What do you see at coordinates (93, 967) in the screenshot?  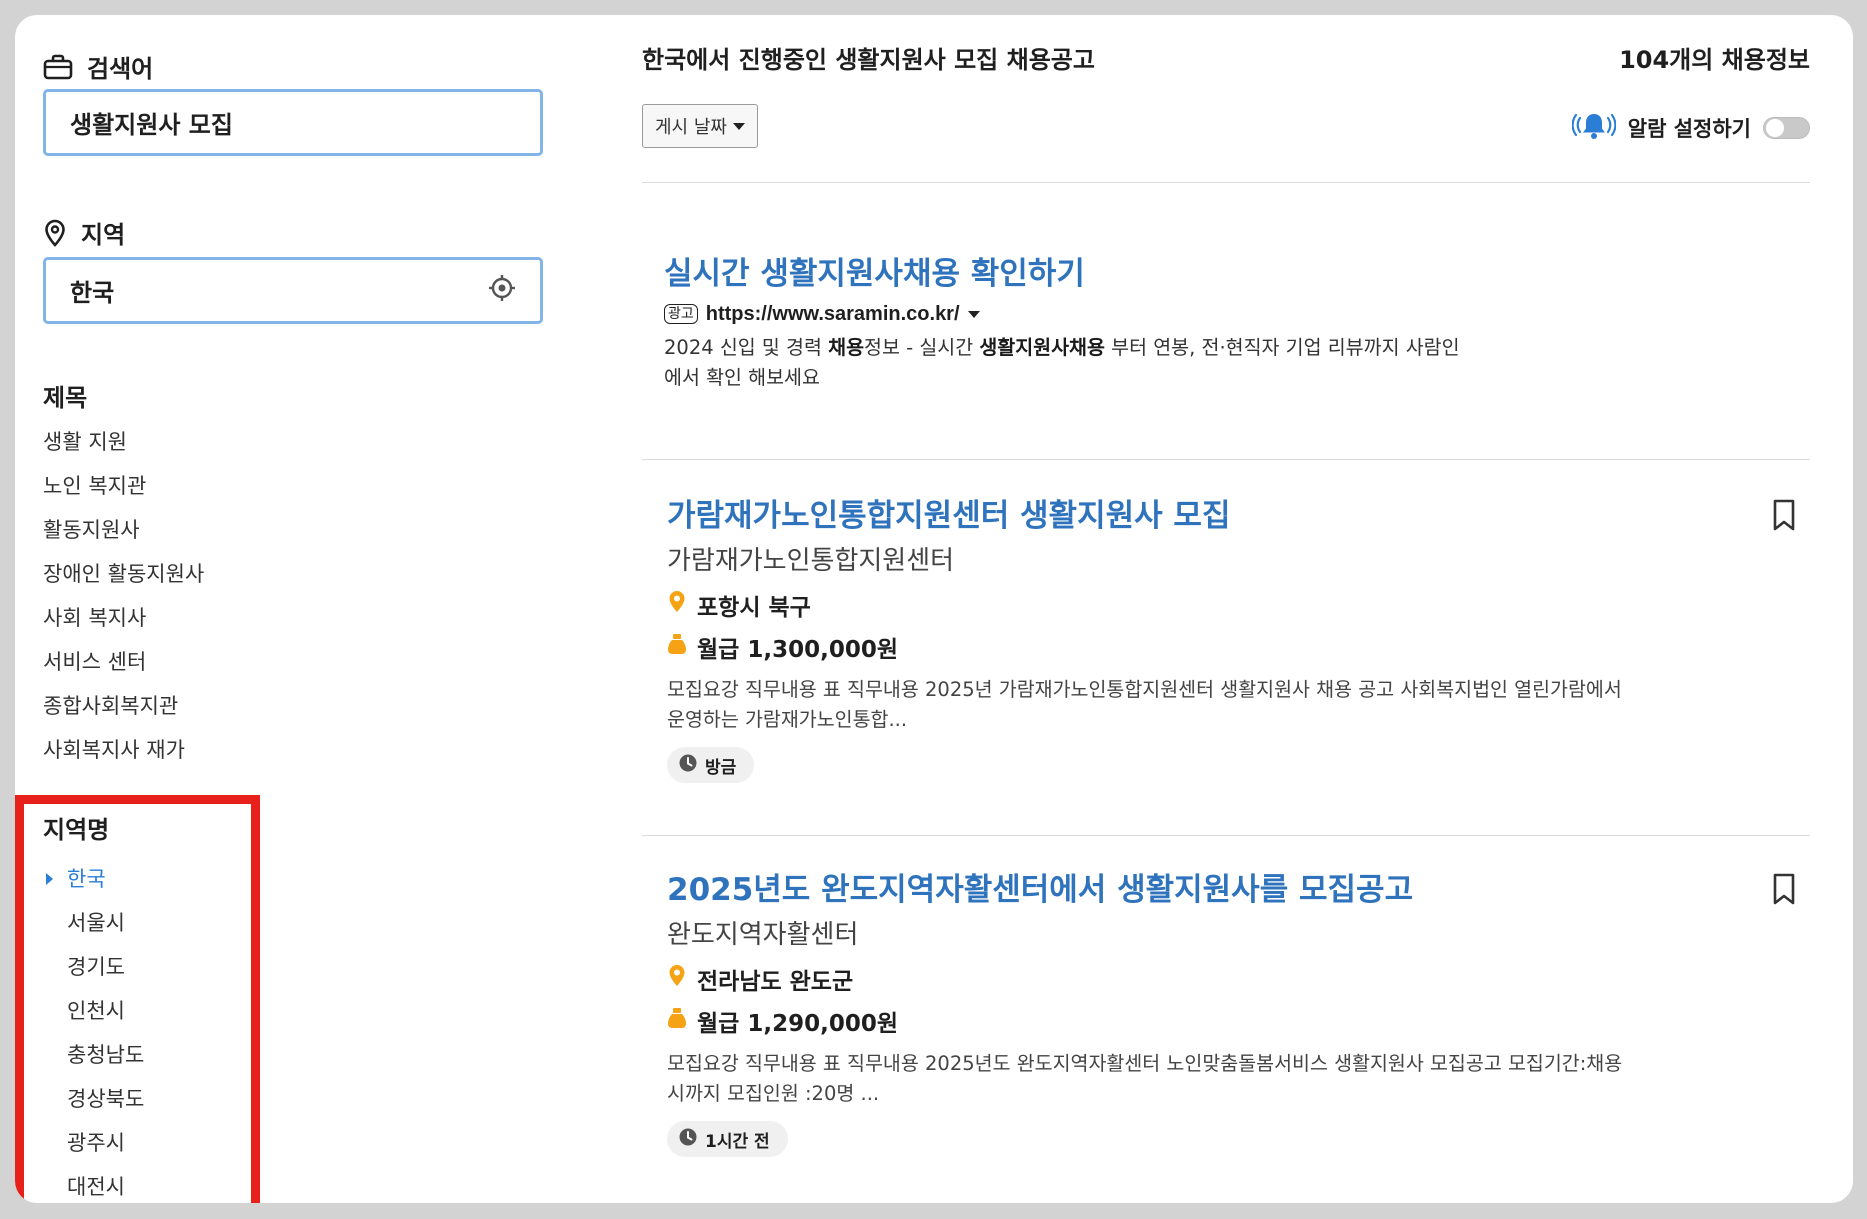 I see `region-item: 경기도` at bounding box center [93, 967].